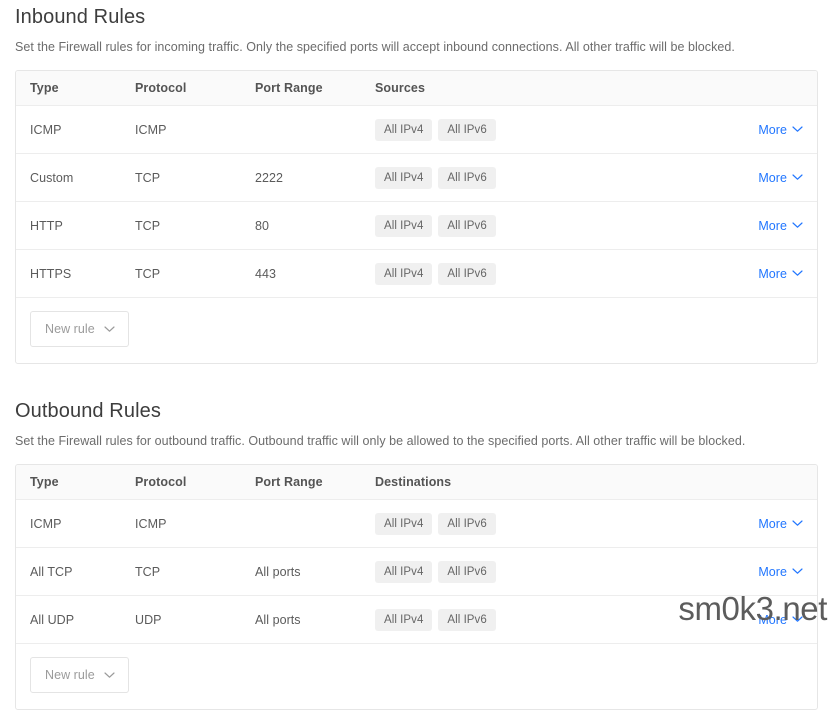 This screenshot has width=833, height=710. Describe the element at coordinates (315, 482) in the screenshot. I see `outbound-col-port: Port Range` at that location.